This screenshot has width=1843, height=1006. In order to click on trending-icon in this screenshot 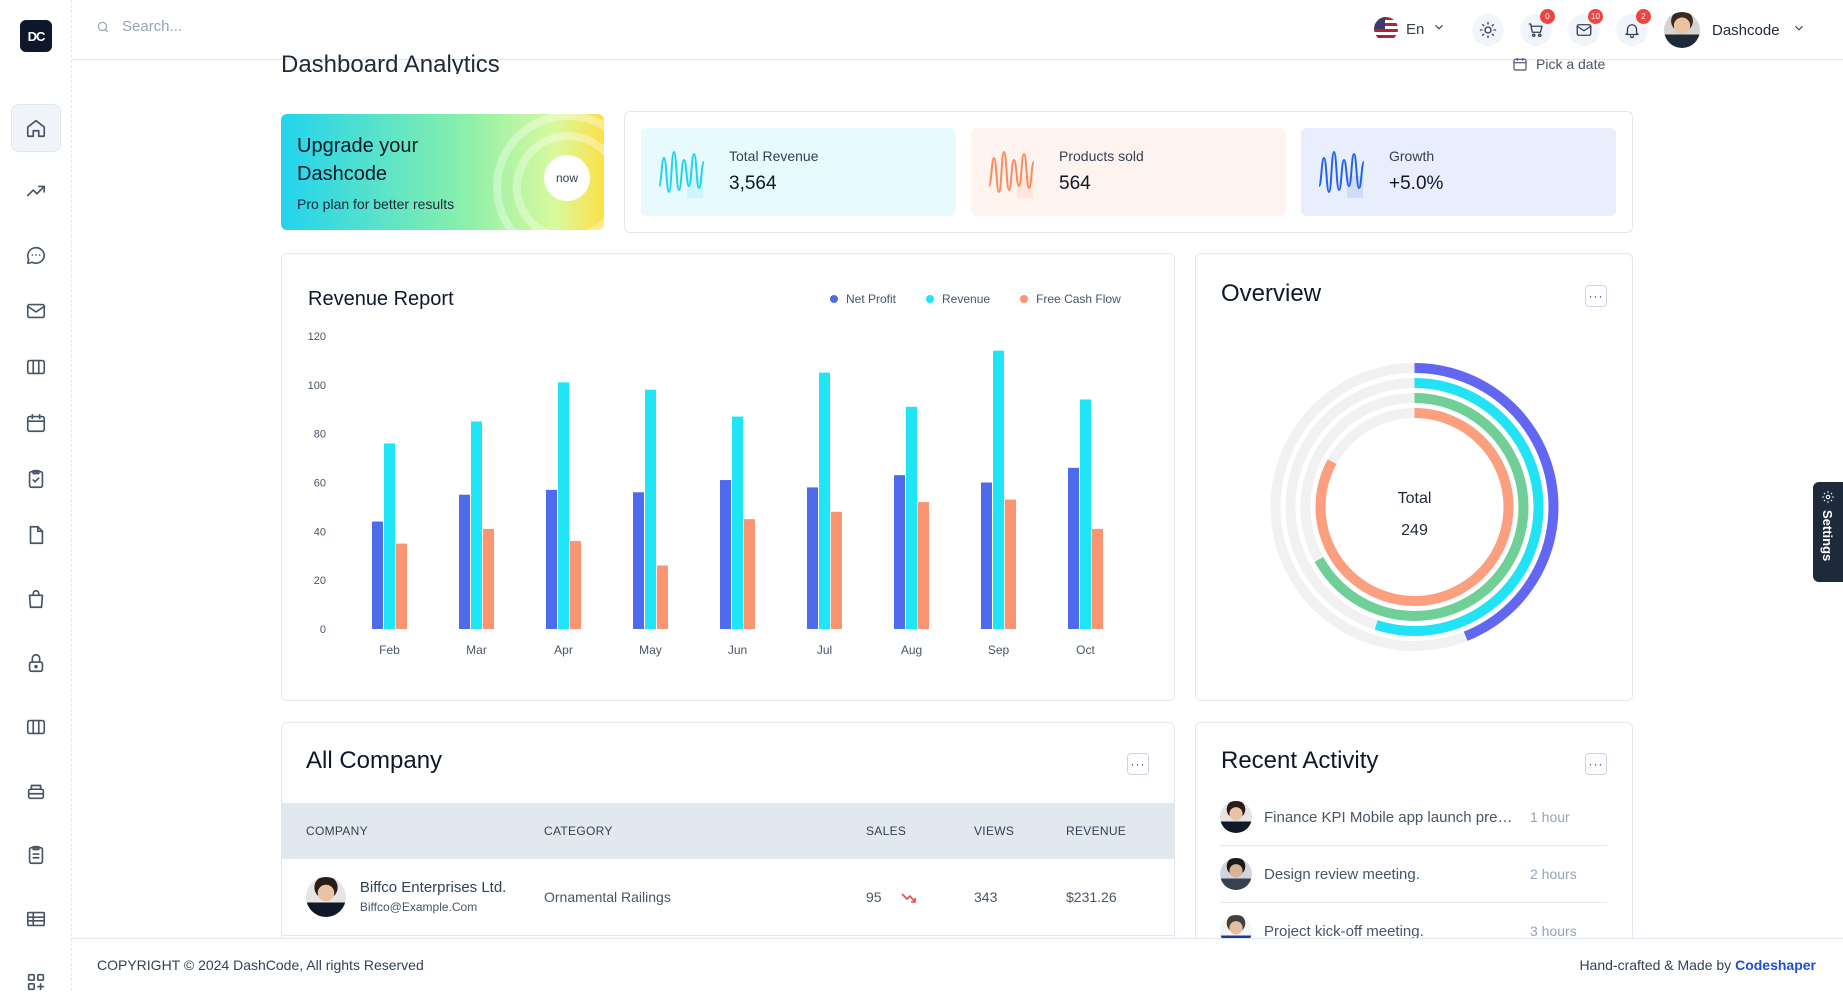, I will do `click(36, 191)`.